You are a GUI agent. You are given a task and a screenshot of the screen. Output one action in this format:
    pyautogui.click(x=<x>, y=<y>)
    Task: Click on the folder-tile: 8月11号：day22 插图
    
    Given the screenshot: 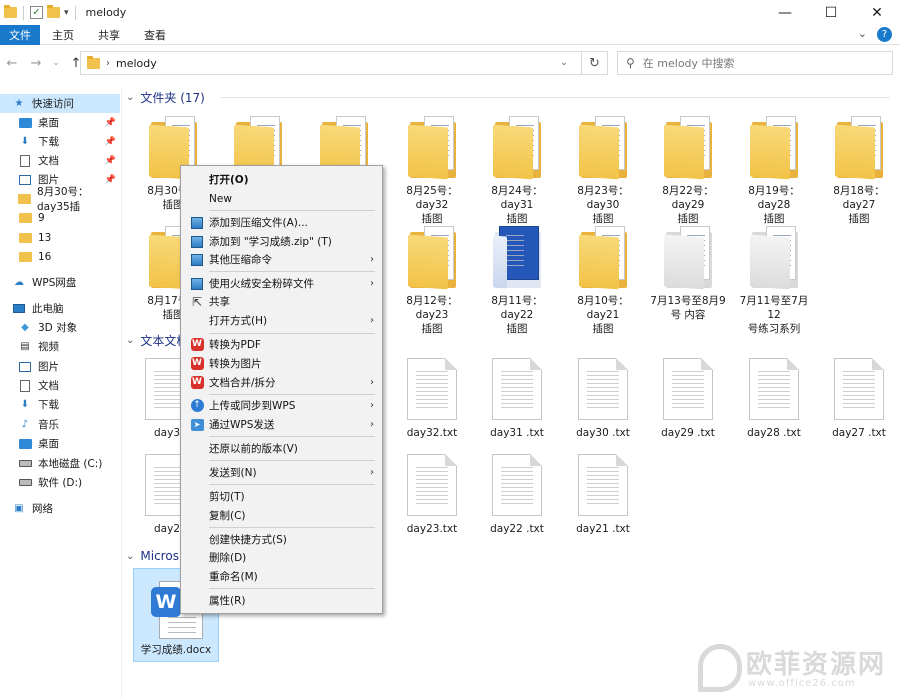 What is the action you would take?
    pyautogui.click(x=517, y=281)
    